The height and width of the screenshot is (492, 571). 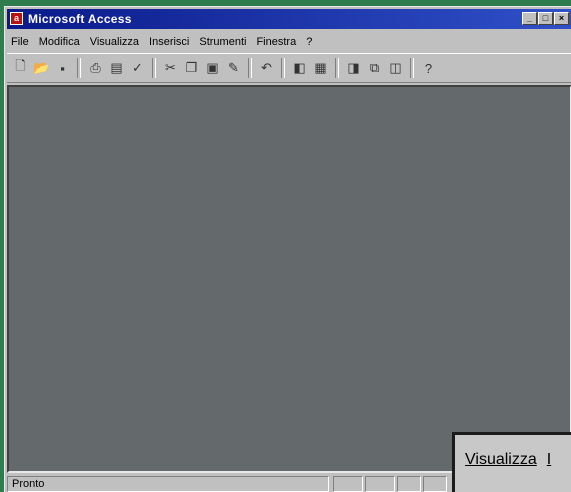 What do you see at coordinates (170, 68) in the screenshot?
I see `cut-icon: ✂` at bounding box center [170, 68].